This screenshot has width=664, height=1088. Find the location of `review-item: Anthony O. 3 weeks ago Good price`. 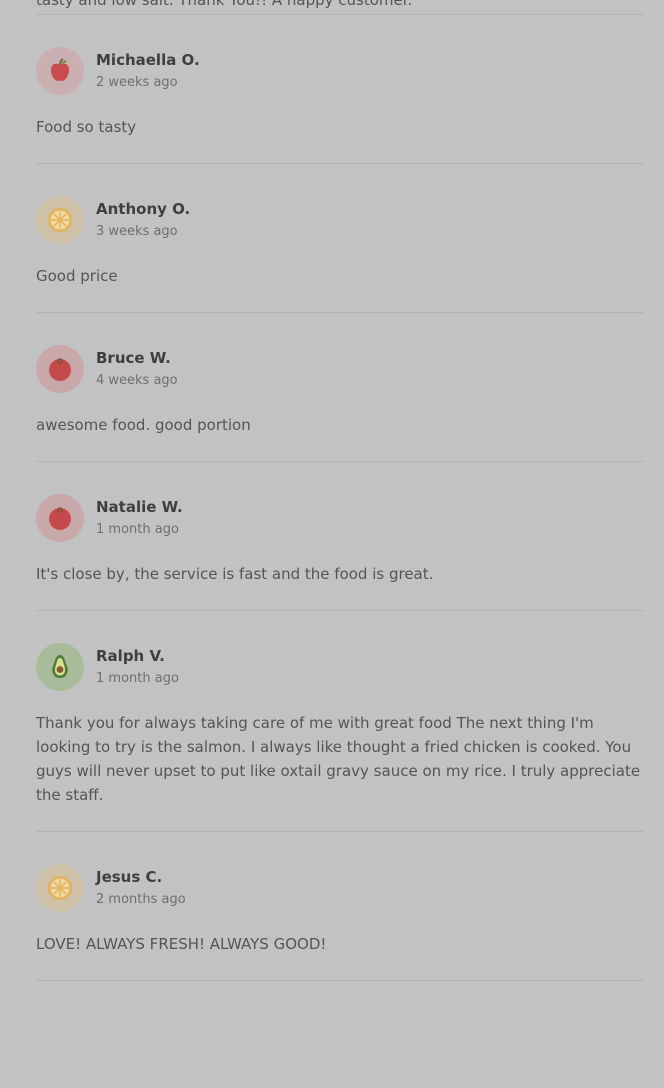

review-item: Anthony O. 3 weeks ago Good price is located at coordinates (340, 238).